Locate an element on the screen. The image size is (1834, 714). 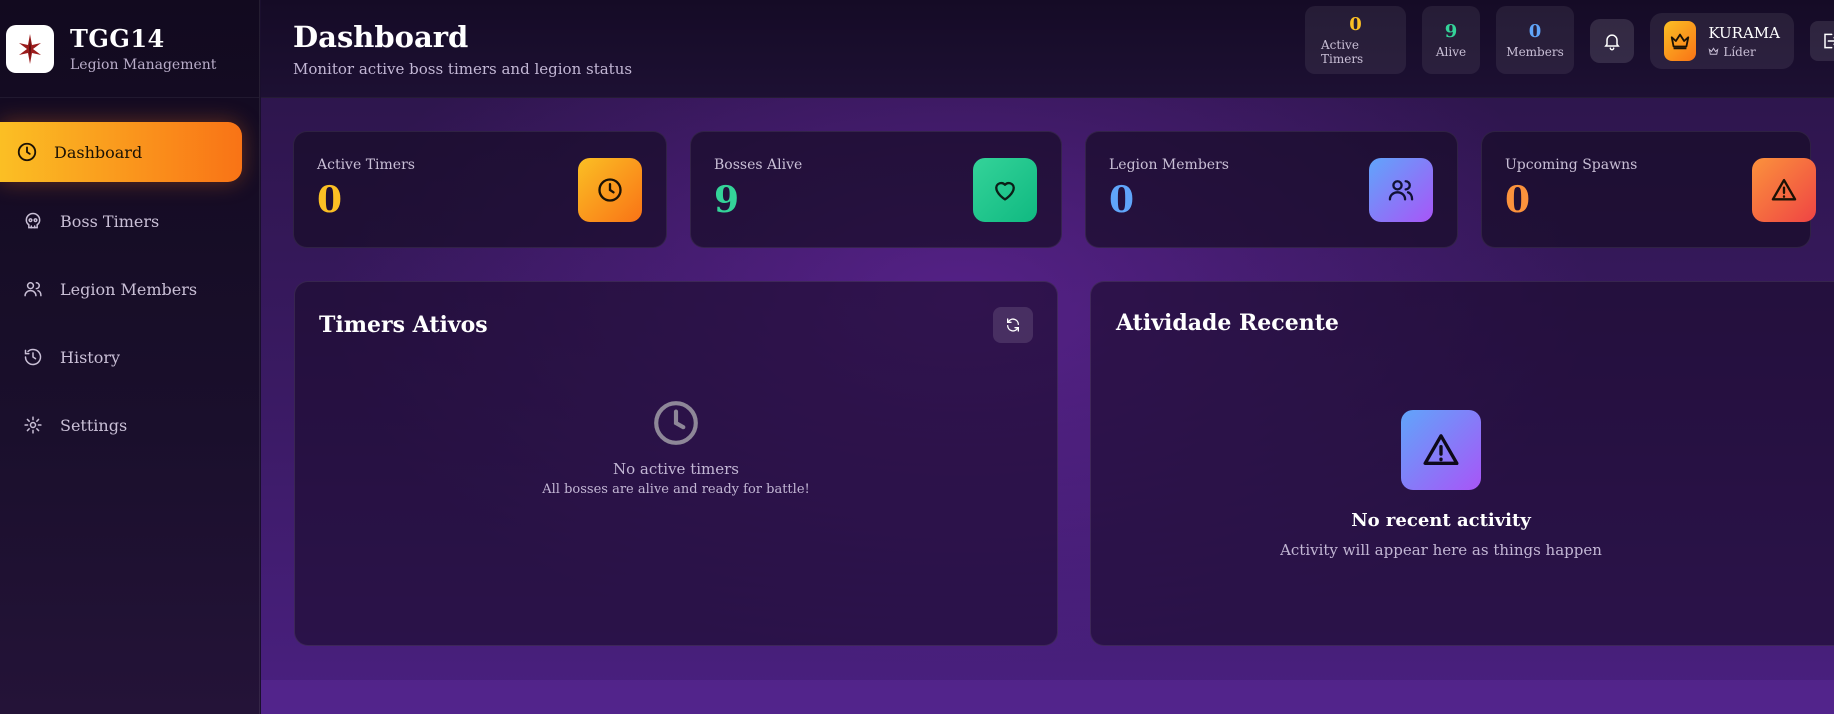
mini-stat-alive: 9 Alive is located at coordinates (1451, 40).